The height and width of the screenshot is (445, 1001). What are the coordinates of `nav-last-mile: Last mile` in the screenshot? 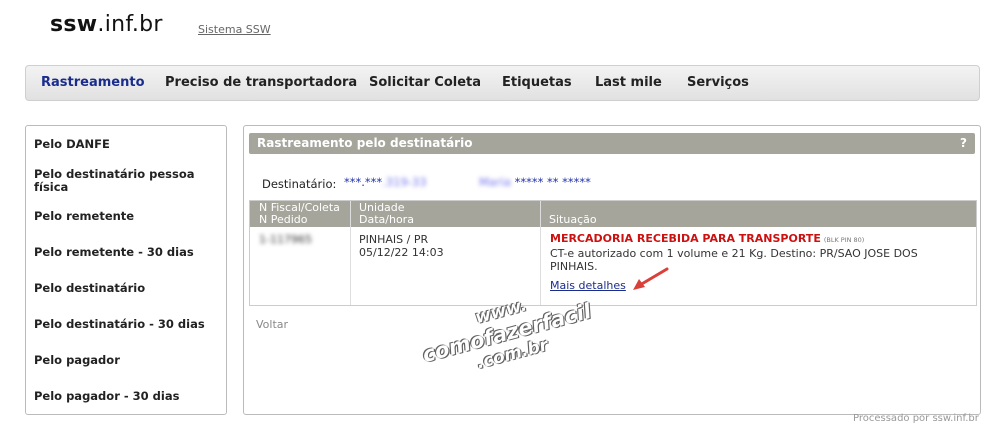 It's located at (628, 82).